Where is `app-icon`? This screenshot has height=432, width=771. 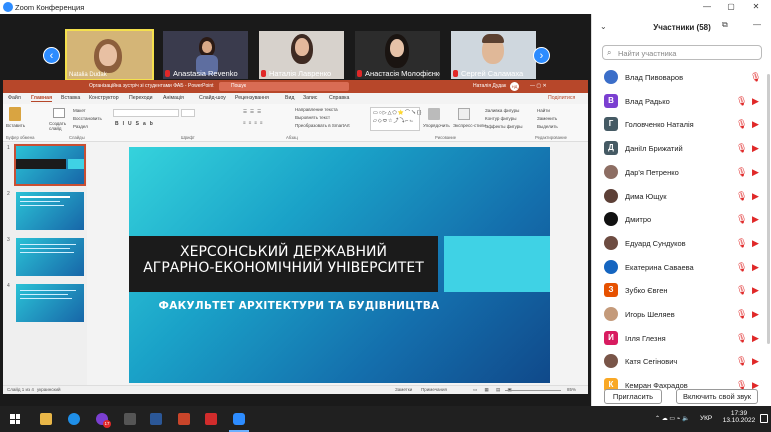
app-icon is located at coordinates (130, 419).